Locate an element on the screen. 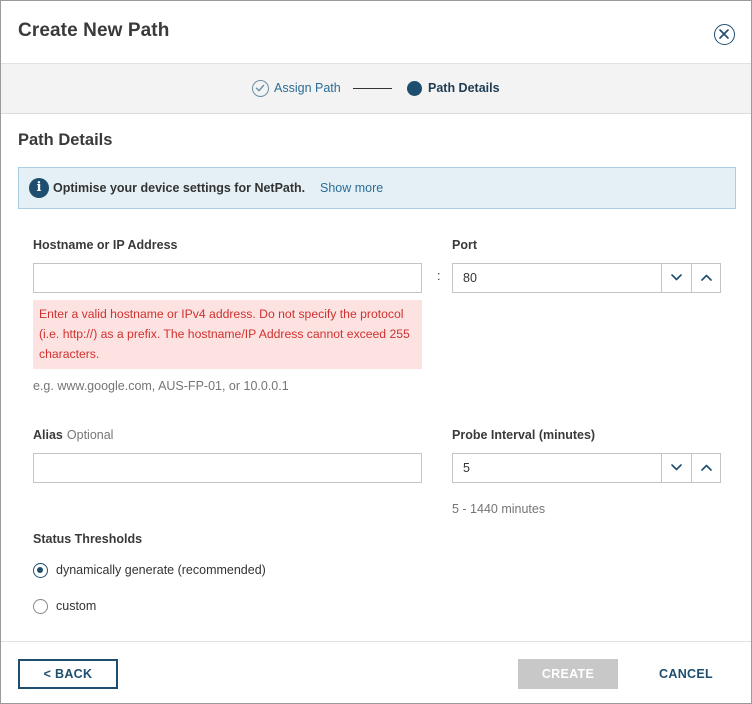 The image size is (752, 704). step-assign-path: Assign Path is located at coordinates (307, 88).